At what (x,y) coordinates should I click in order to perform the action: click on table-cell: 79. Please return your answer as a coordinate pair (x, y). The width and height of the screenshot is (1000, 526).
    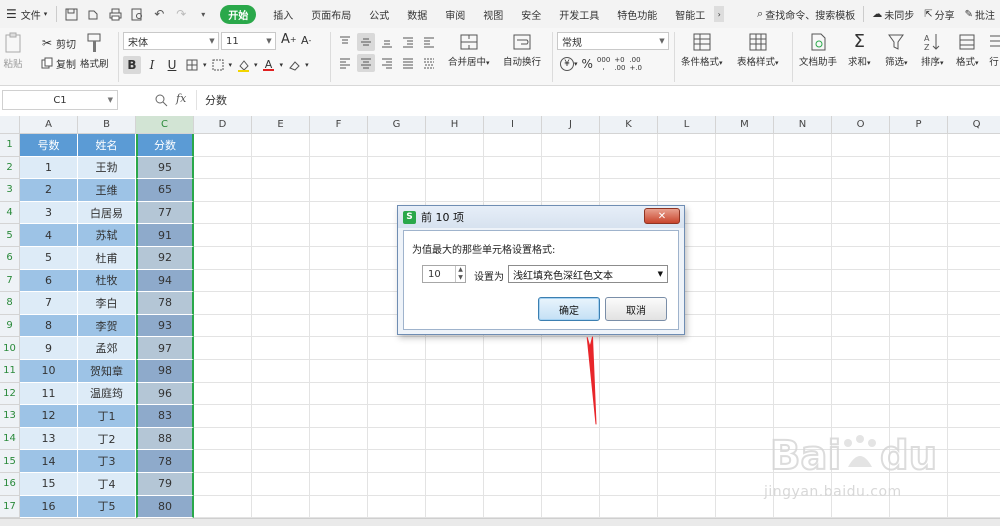
    Looking at the image, I should click on (165, 484).